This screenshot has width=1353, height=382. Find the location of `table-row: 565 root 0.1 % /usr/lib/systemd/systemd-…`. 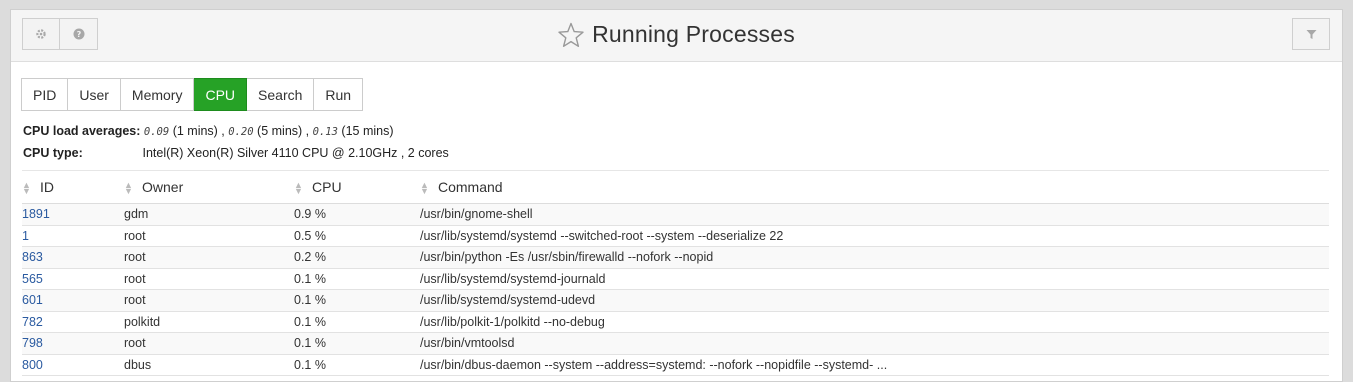

table-row: 565 root 0.1 % /usr/lib/systemd/systemd-… is located at coordinates (675, 279).